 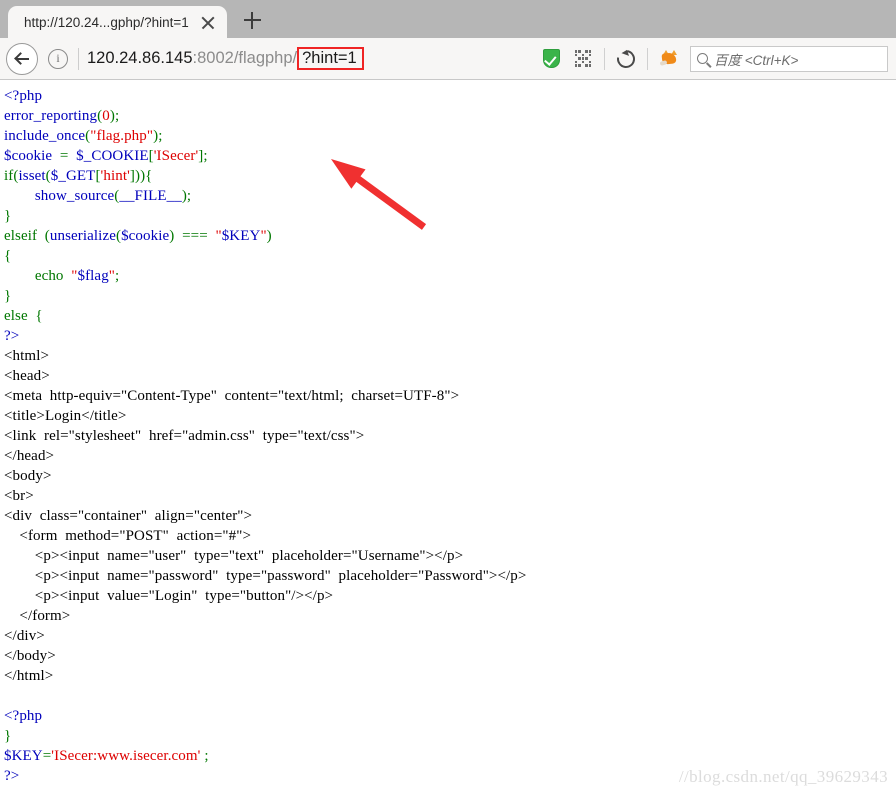 I want to click on fox-glyph, so click(x=669, y=58).